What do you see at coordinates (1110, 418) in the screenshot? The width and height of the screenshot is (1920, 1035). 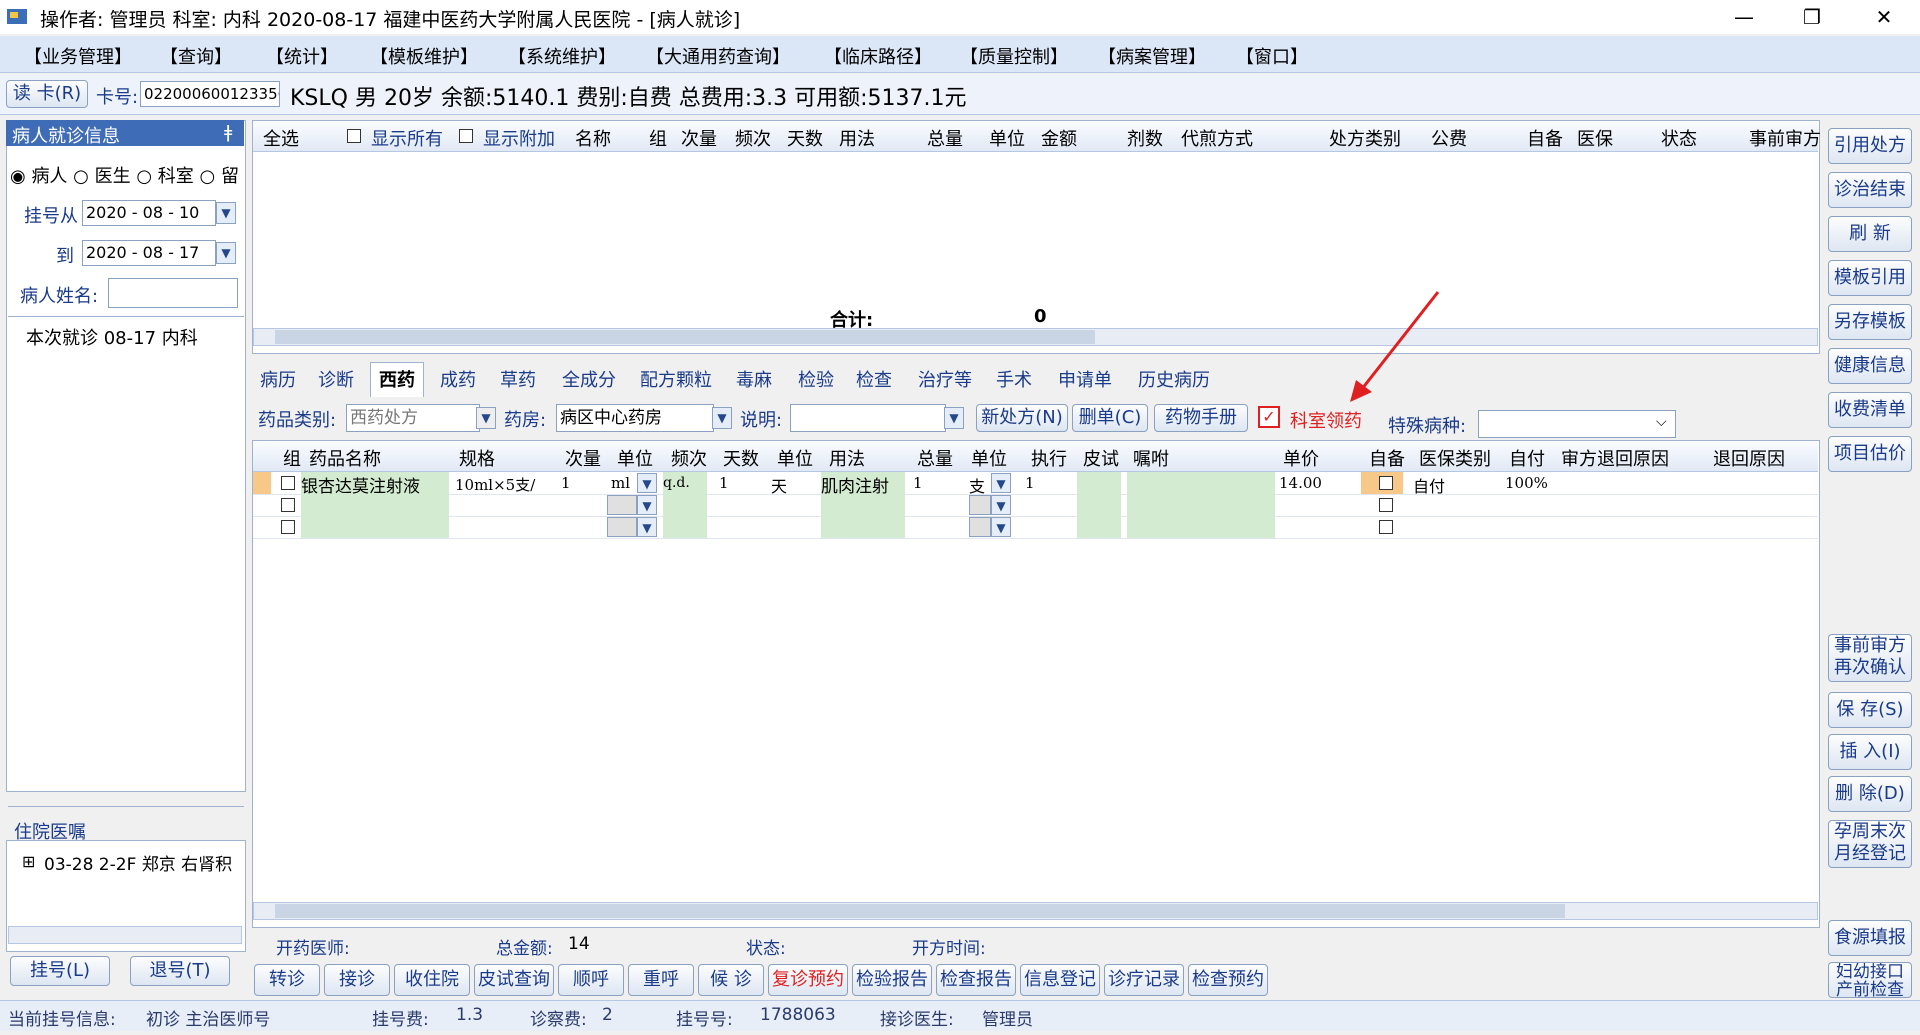 I see `delete-rx-button: 删单(C)` at bounding box center [1110, 418].